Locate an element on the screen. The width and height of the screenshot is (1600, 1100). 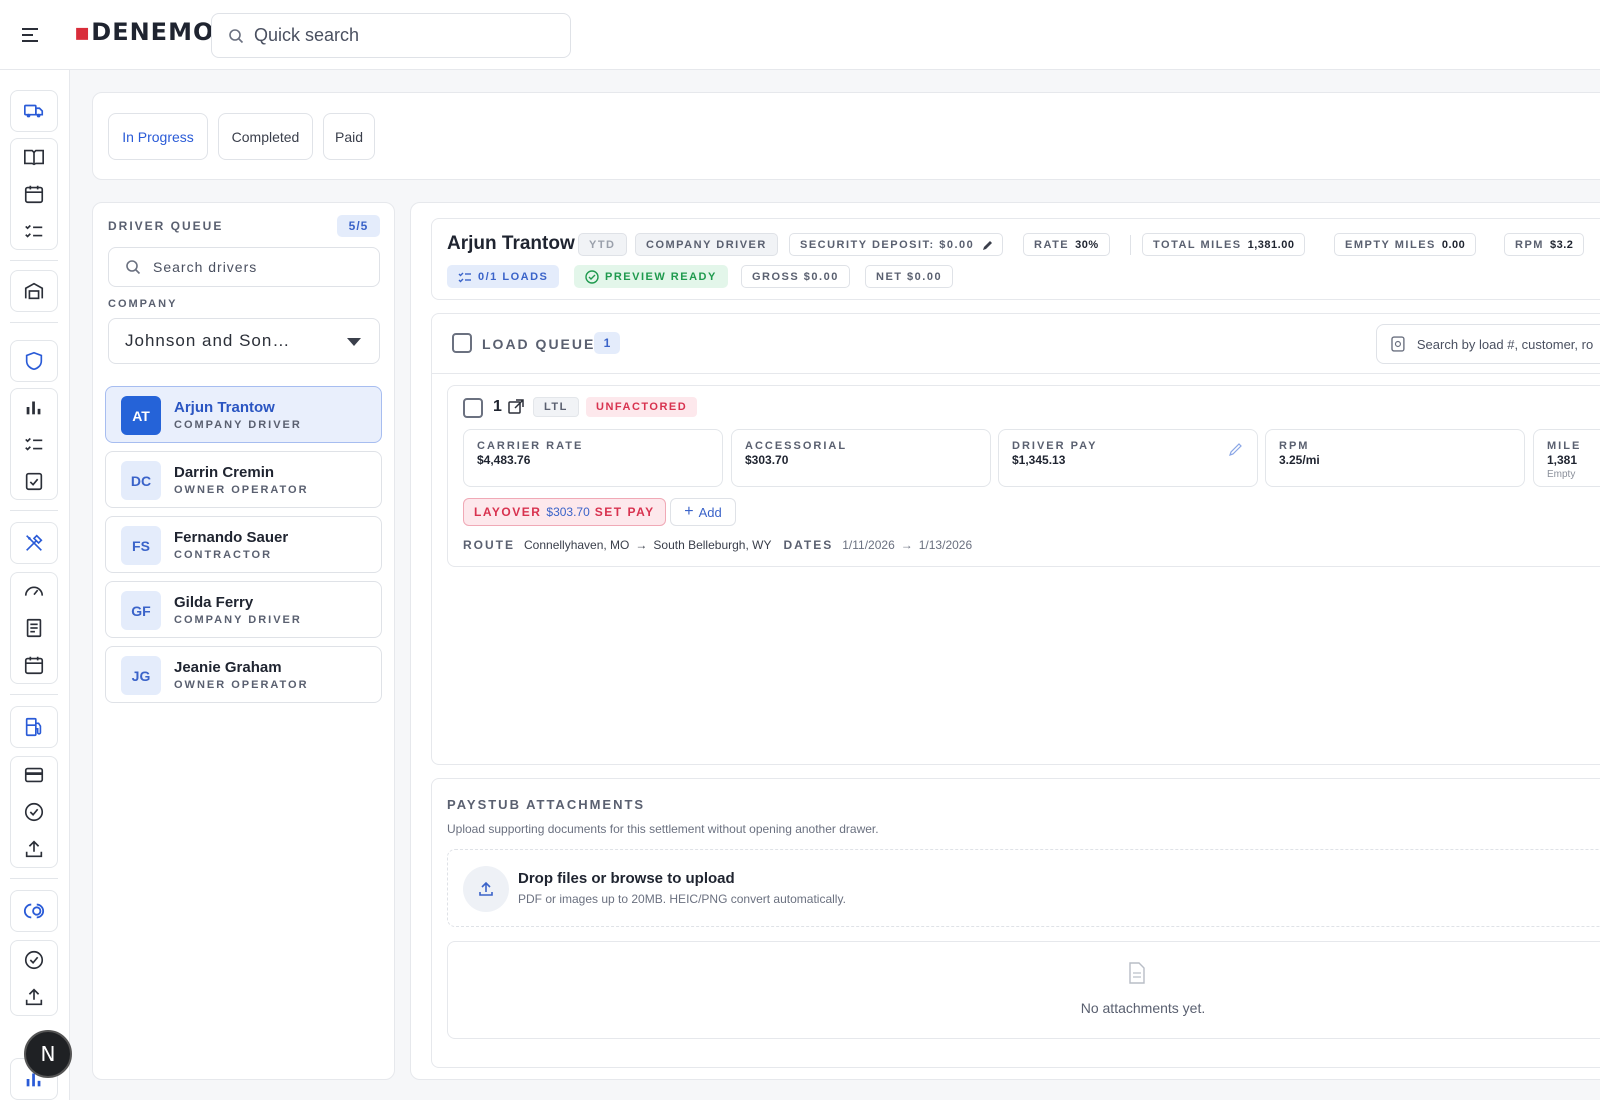
load-search-input is located at coordinates (1508, 344).